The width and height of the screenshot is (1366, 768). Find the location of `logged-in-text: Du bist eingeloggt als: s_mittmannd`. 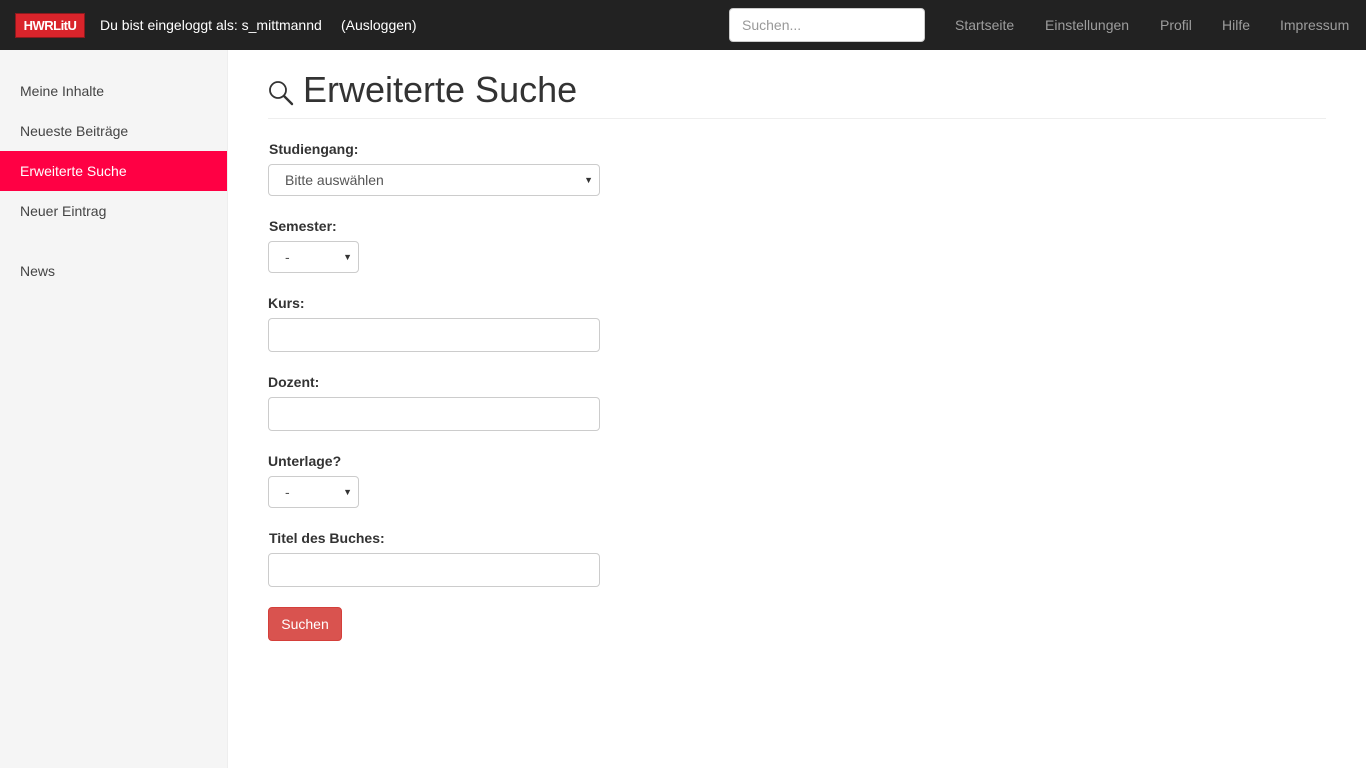

logged-in-text: Du bist eingeloggt als: s_mittmannd is located at coordinates (211, 25).